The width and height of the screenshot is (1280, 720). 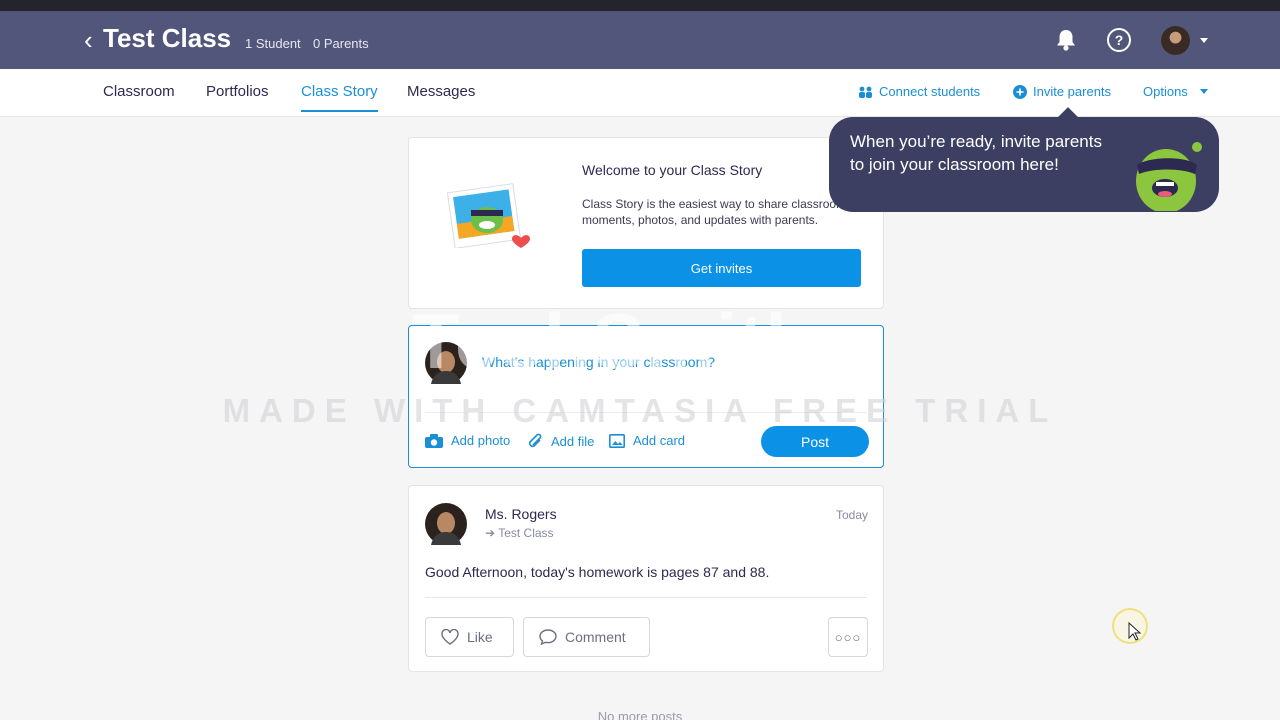 I want to click on post-class: ➔ Test Class, so click(x=519, y=533).